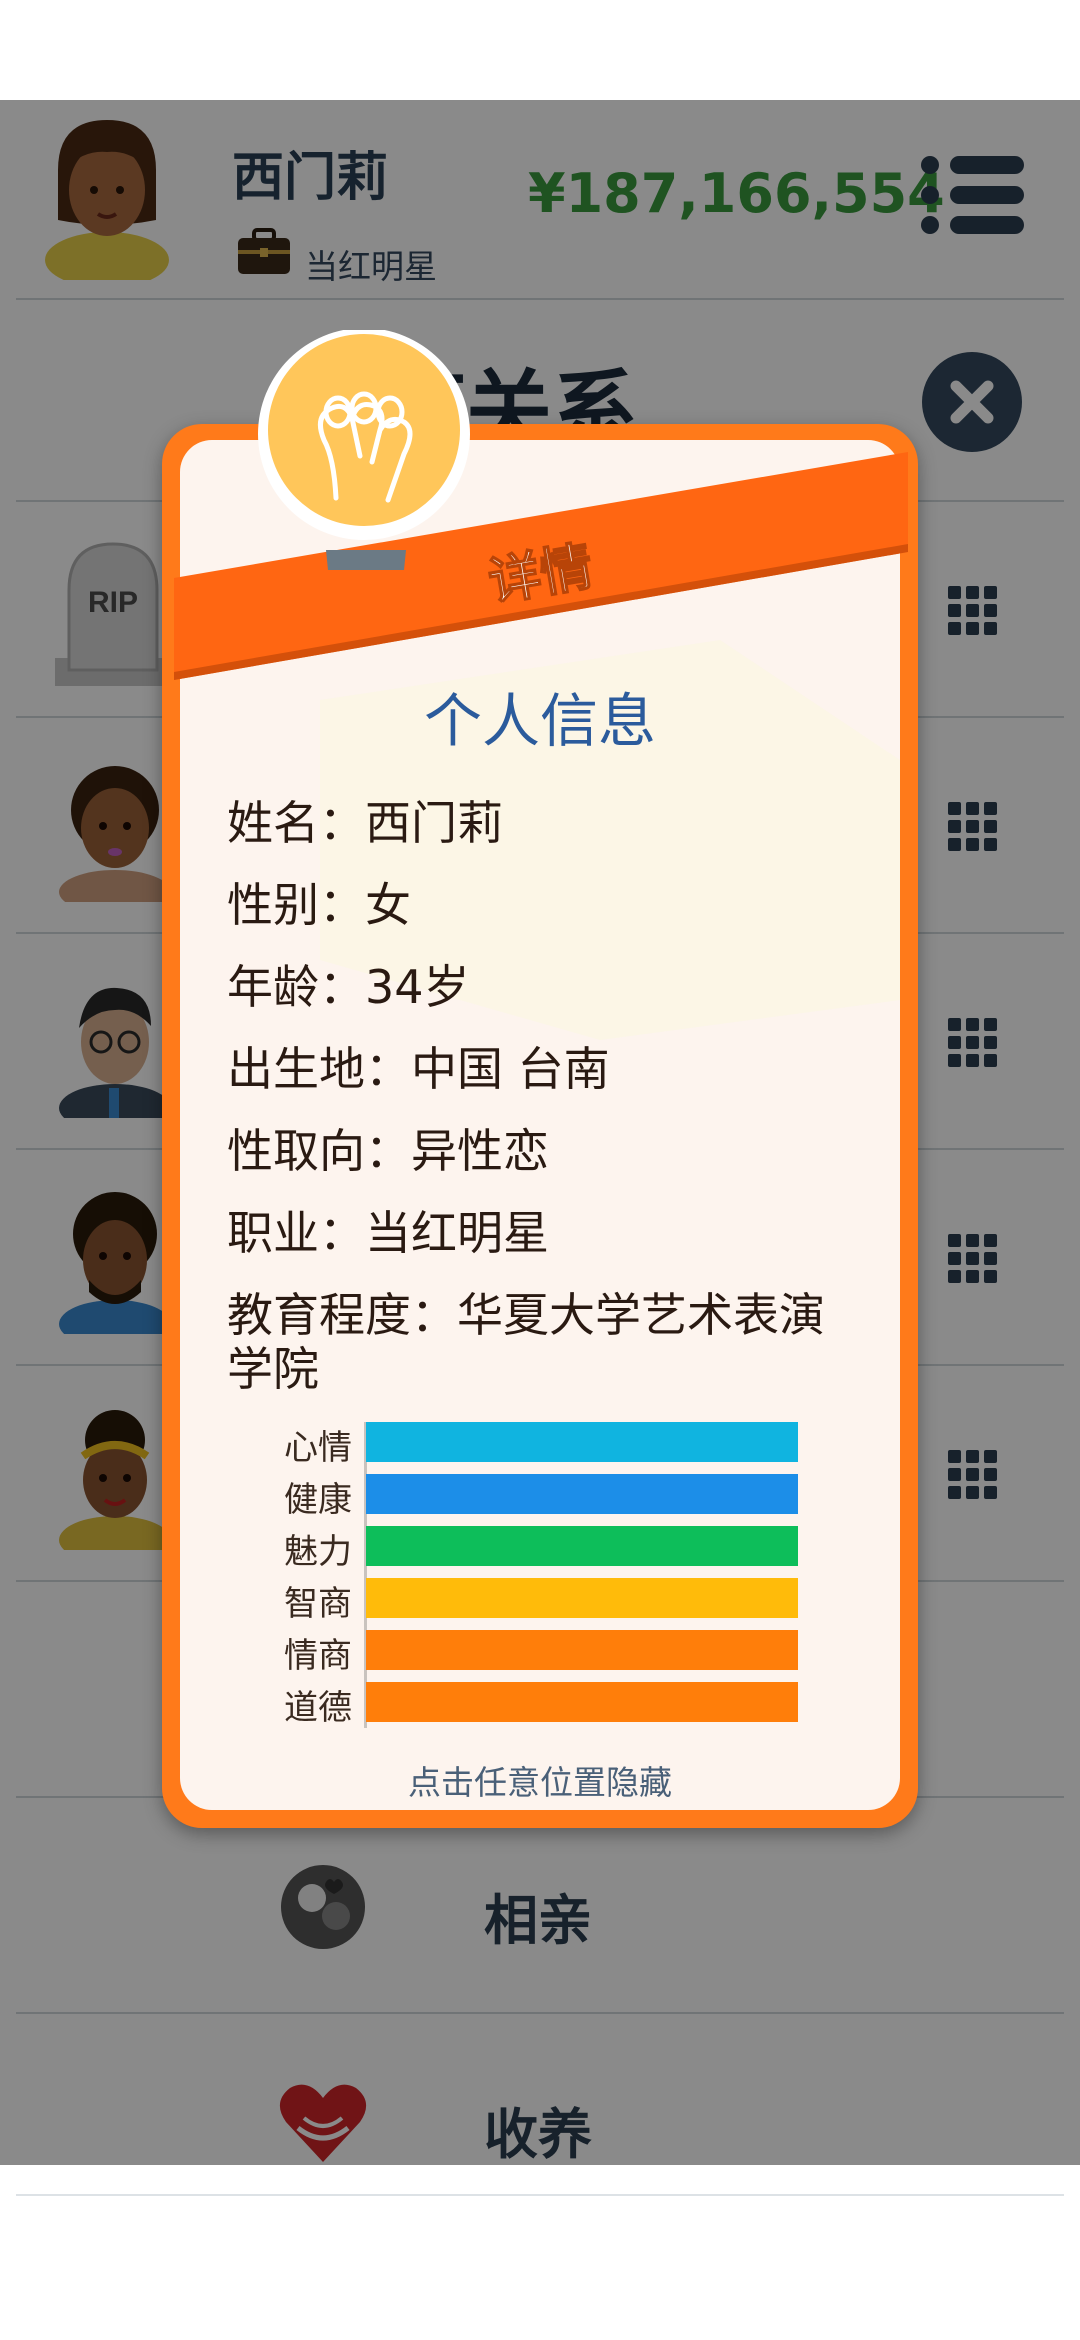 This screenshot has width=1080, height=2340. What do you see at coordinates (388, 1151) in the screenshot?
I see `info-orientation: 性取向：异性恋` at bounding box center [388, 1151].